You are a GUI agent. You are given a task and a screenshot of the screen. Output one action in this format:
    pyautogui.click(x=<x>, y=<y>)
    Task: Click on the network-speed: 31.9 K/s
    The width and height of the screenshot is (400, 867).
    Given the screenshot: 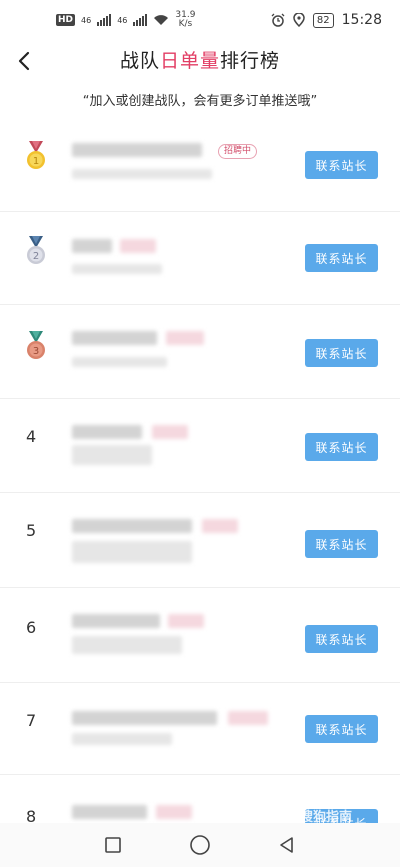 What is the action you would take?
    pyautogui.click(x=185, y=20)
    